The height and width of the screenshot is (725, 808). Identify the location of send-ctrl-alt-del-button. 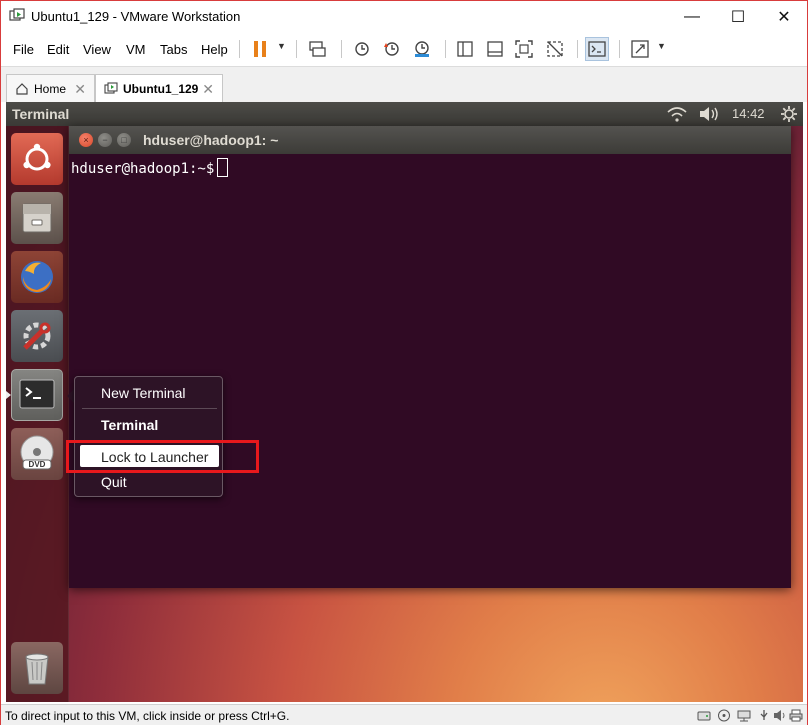
(318, 49).